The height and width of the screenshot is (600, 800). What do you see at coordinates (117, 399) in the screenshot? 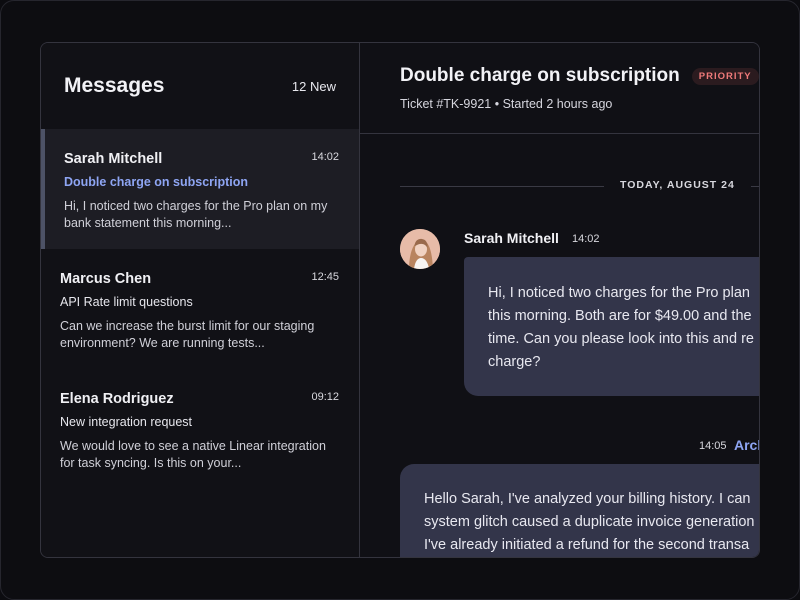
I see `conversation-sender: Elena Rodriguez` at bounding box center [117, 399].